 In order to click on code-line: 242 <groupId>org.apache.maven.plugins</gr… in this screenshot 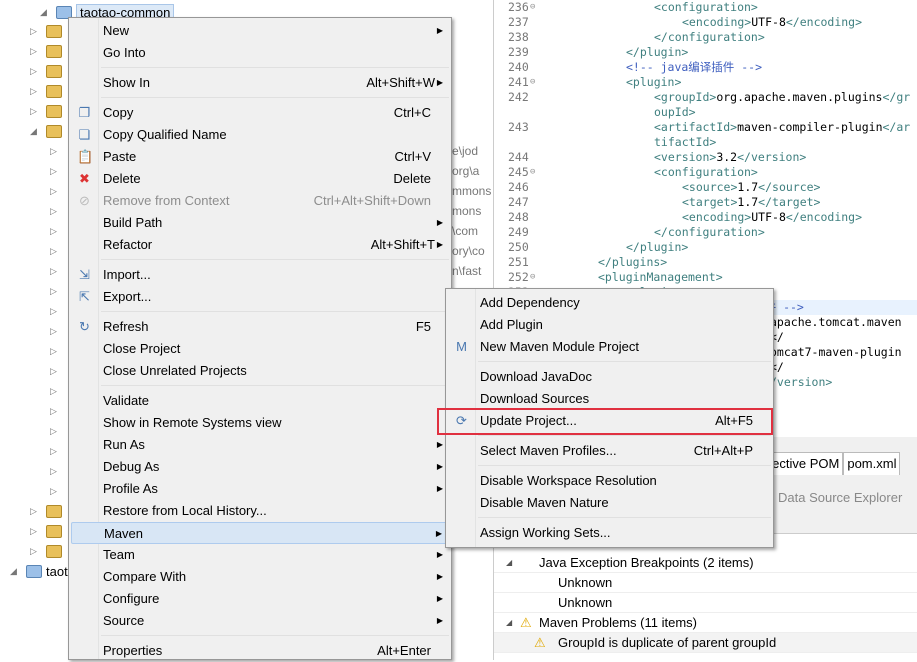, I will do `click(705, 105)`.